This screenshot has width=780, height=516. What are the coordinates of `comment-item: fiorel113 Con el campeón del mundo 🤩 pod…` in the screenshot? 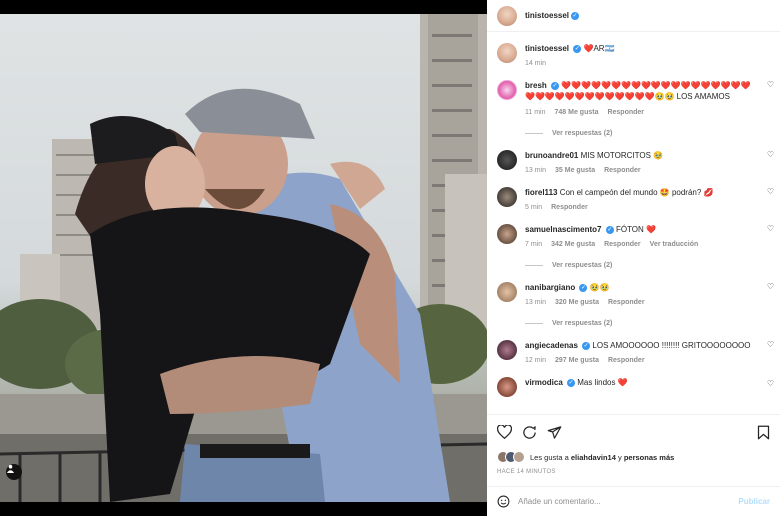 It's located at (633, 199).